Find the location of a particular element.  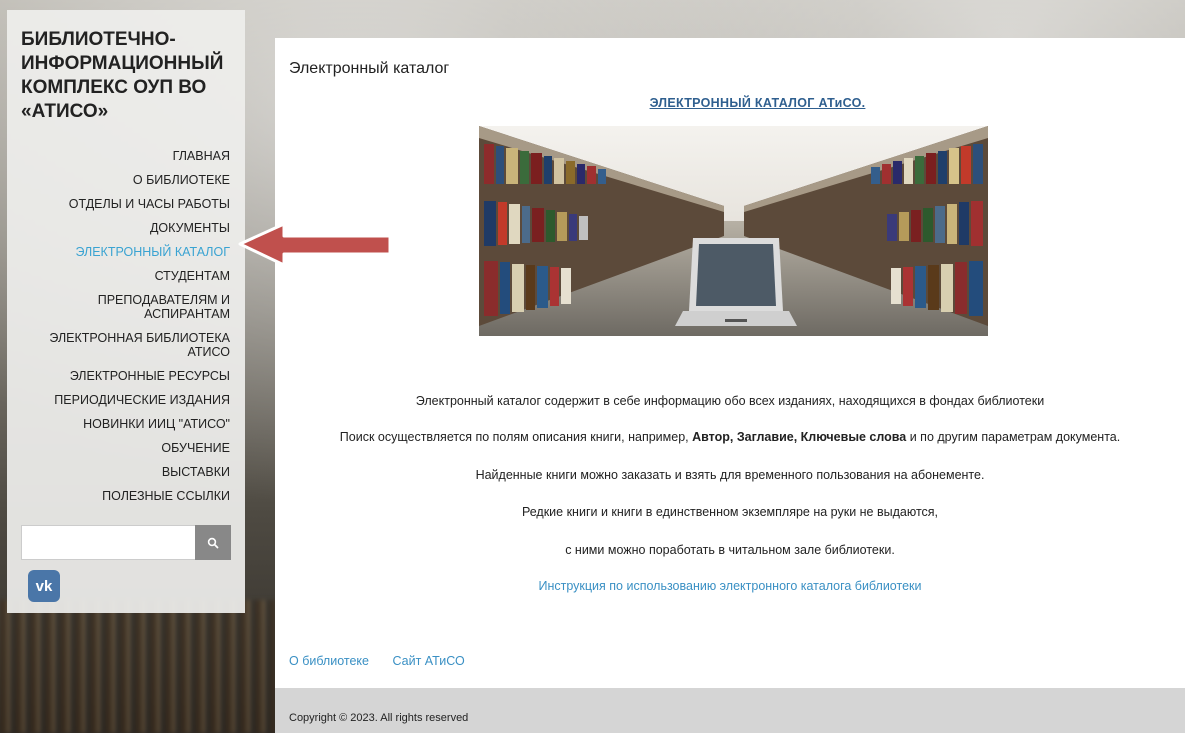

menu-item-label: ЭЛЕКТРОННЫЕ РЕСУРСЫ is located at coordinates (149, 376).